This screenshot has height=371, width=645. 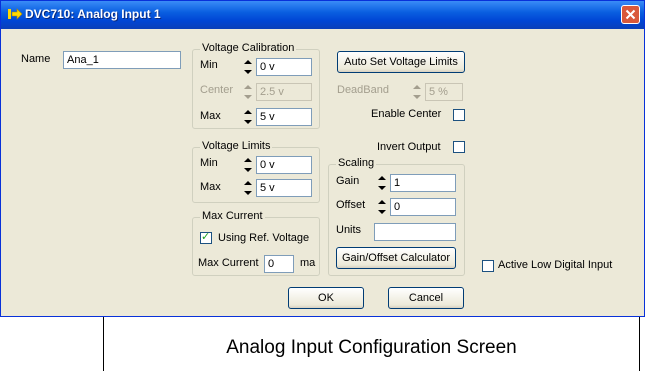 What do you see at coordinates (264, 238) in the screenshot?
I see `using-ref-voltage-label: Using Ref. Voltage` at bounding box center [264, 238].